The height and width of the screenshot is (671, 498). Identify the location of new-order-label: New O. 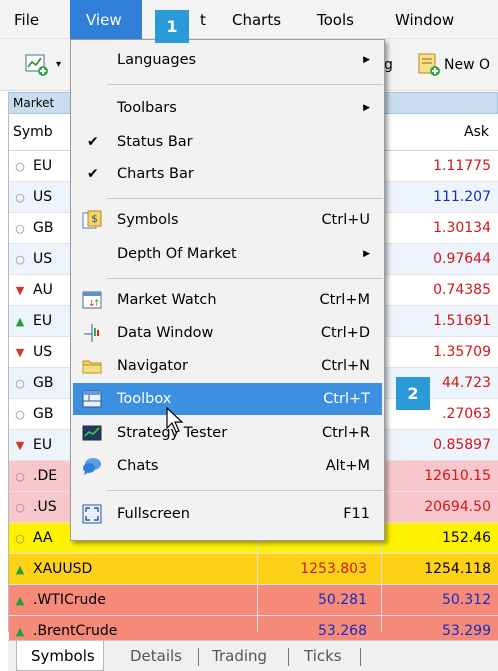
(467, 65).